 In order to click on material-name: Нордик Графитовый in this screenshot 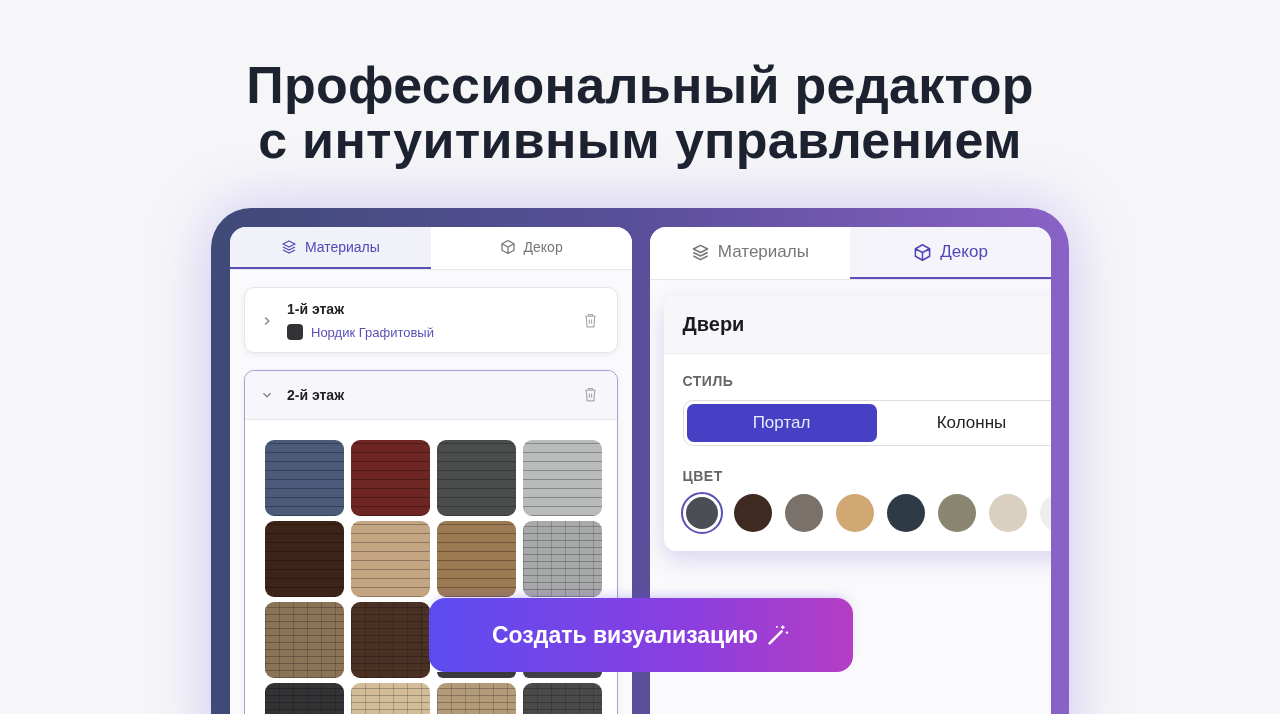, I will do `click(372, 332)`.